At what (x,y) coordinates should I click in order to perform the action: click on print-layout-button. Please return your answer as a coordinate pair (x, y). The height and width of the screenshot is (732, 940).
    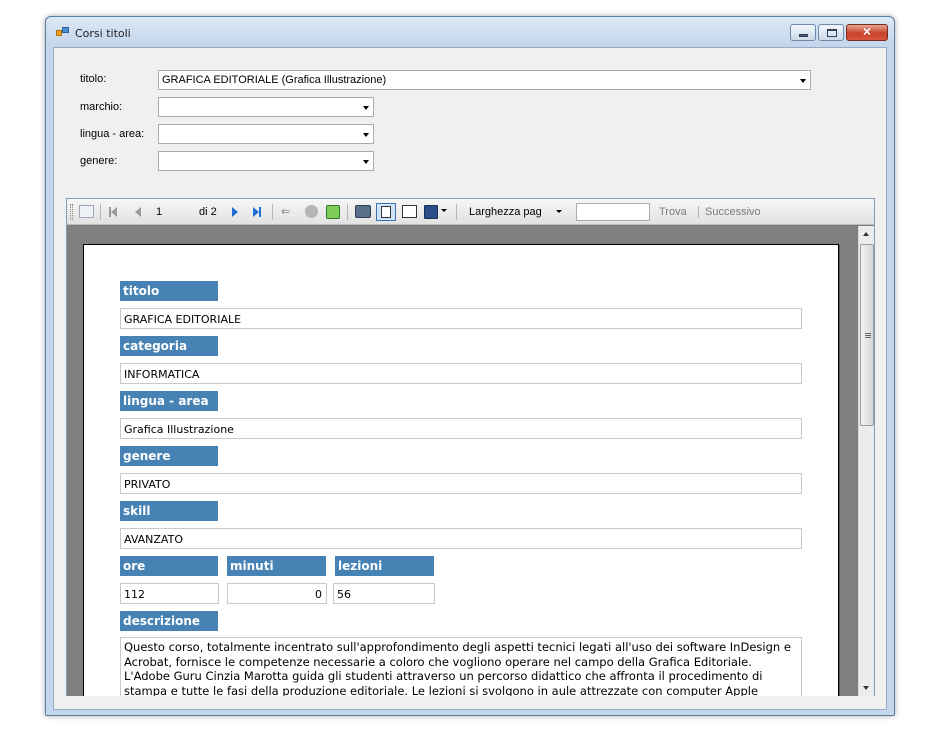
    Looking at the image, I should click on (386, 212).